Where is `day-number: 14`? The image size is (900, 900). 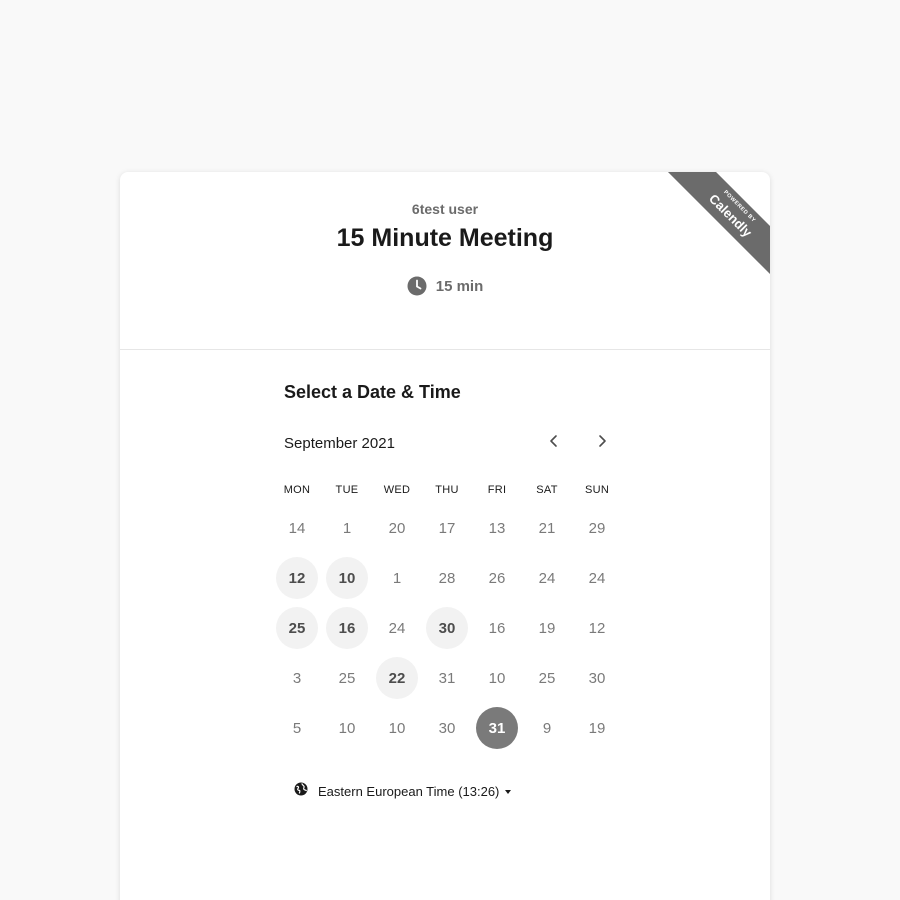 day-number: 14 is located at coordinates (297, 528).